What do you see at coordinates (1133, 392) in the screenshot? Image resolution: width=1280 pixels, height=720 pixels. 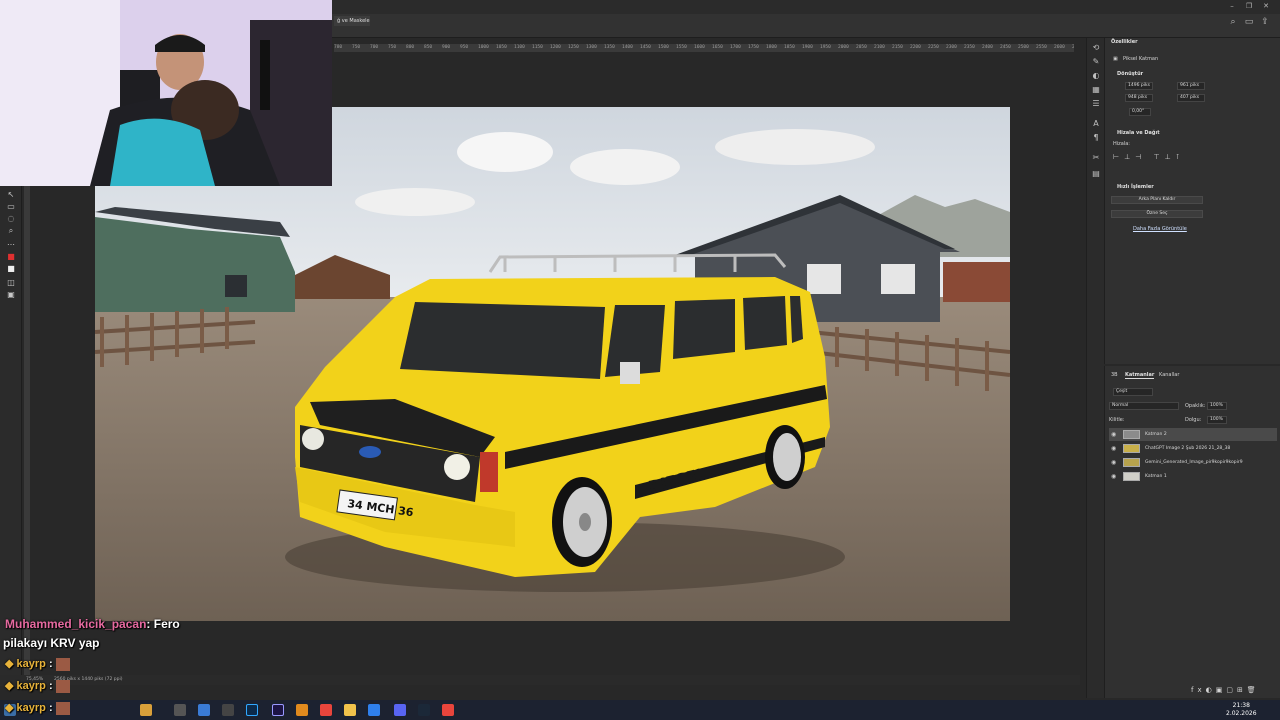 I see `layer-filter-select: Çeşit` at bounding box center [1133, 392].